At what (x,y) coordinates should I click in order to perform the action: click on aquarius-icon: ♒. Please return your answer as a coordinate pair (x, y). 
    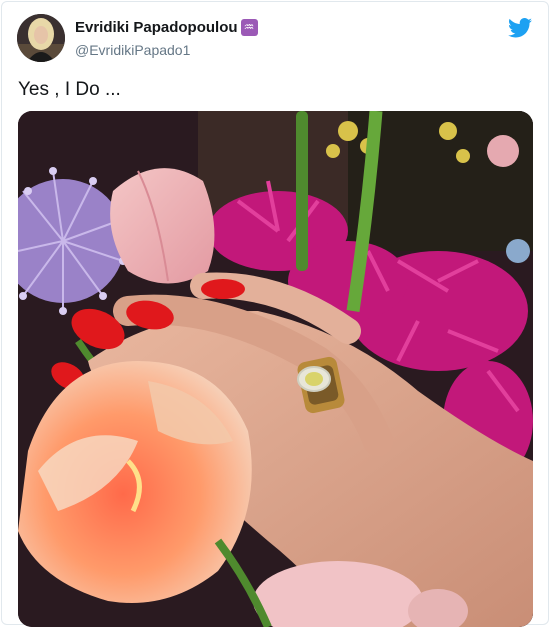
    Looking at the image, I should click on (249, 27).